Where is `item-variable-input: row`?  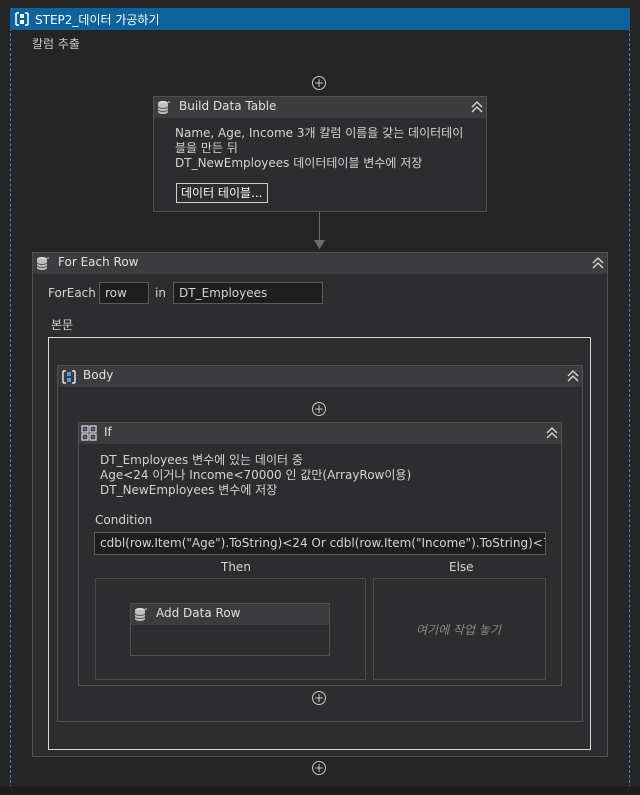 item-variable-input: row is located at coordinates (124, 293).